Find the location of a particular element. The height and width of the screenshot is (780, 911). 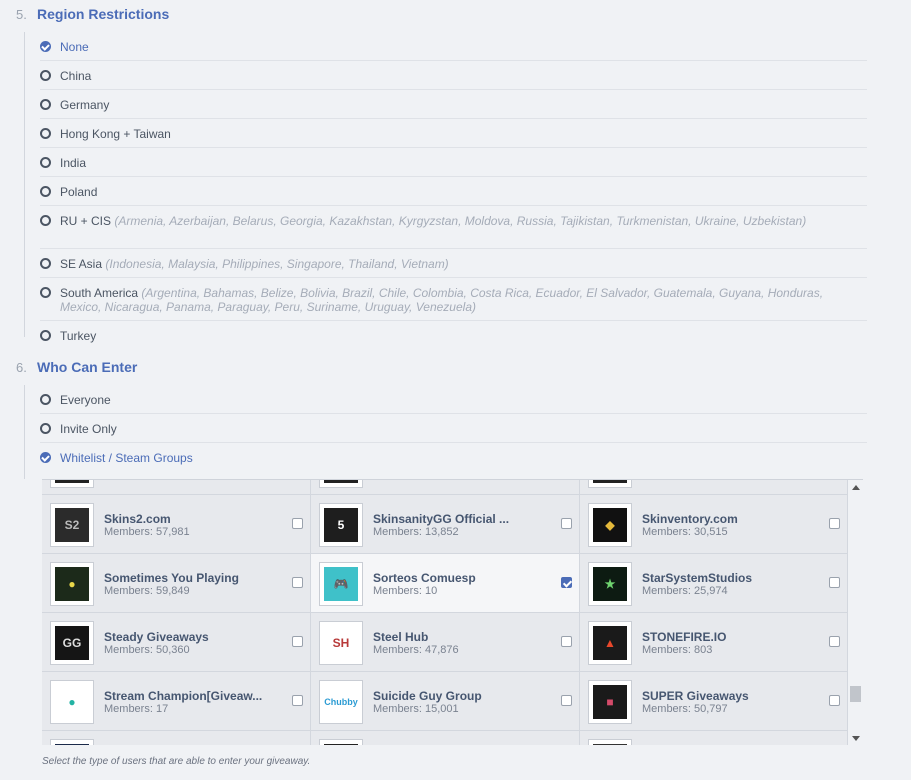

group-avatar: S2 is located at coordinates (72, 525).